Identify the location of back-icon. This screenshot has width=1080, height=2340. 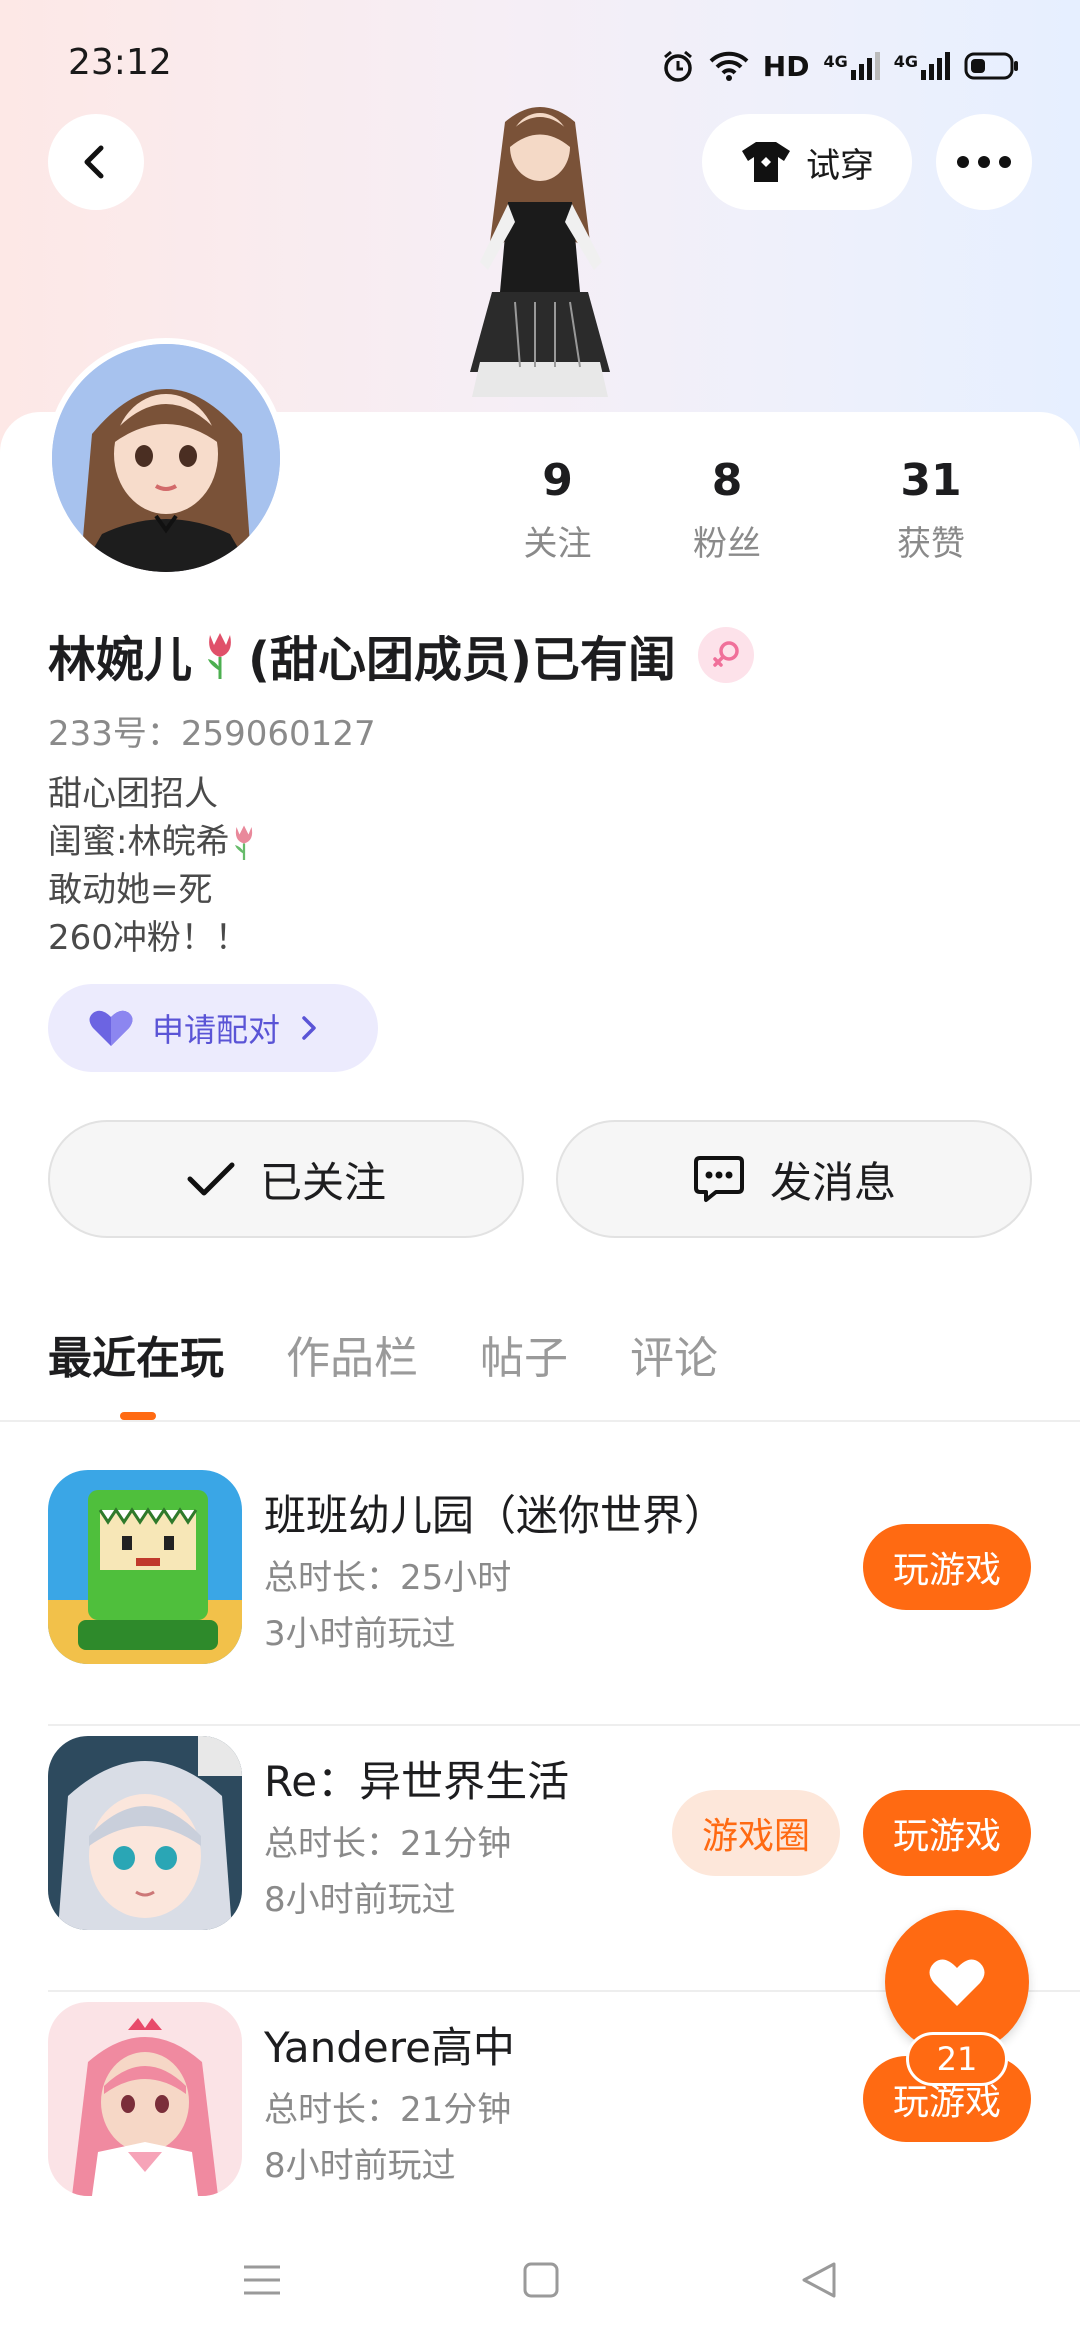
(94, 162).